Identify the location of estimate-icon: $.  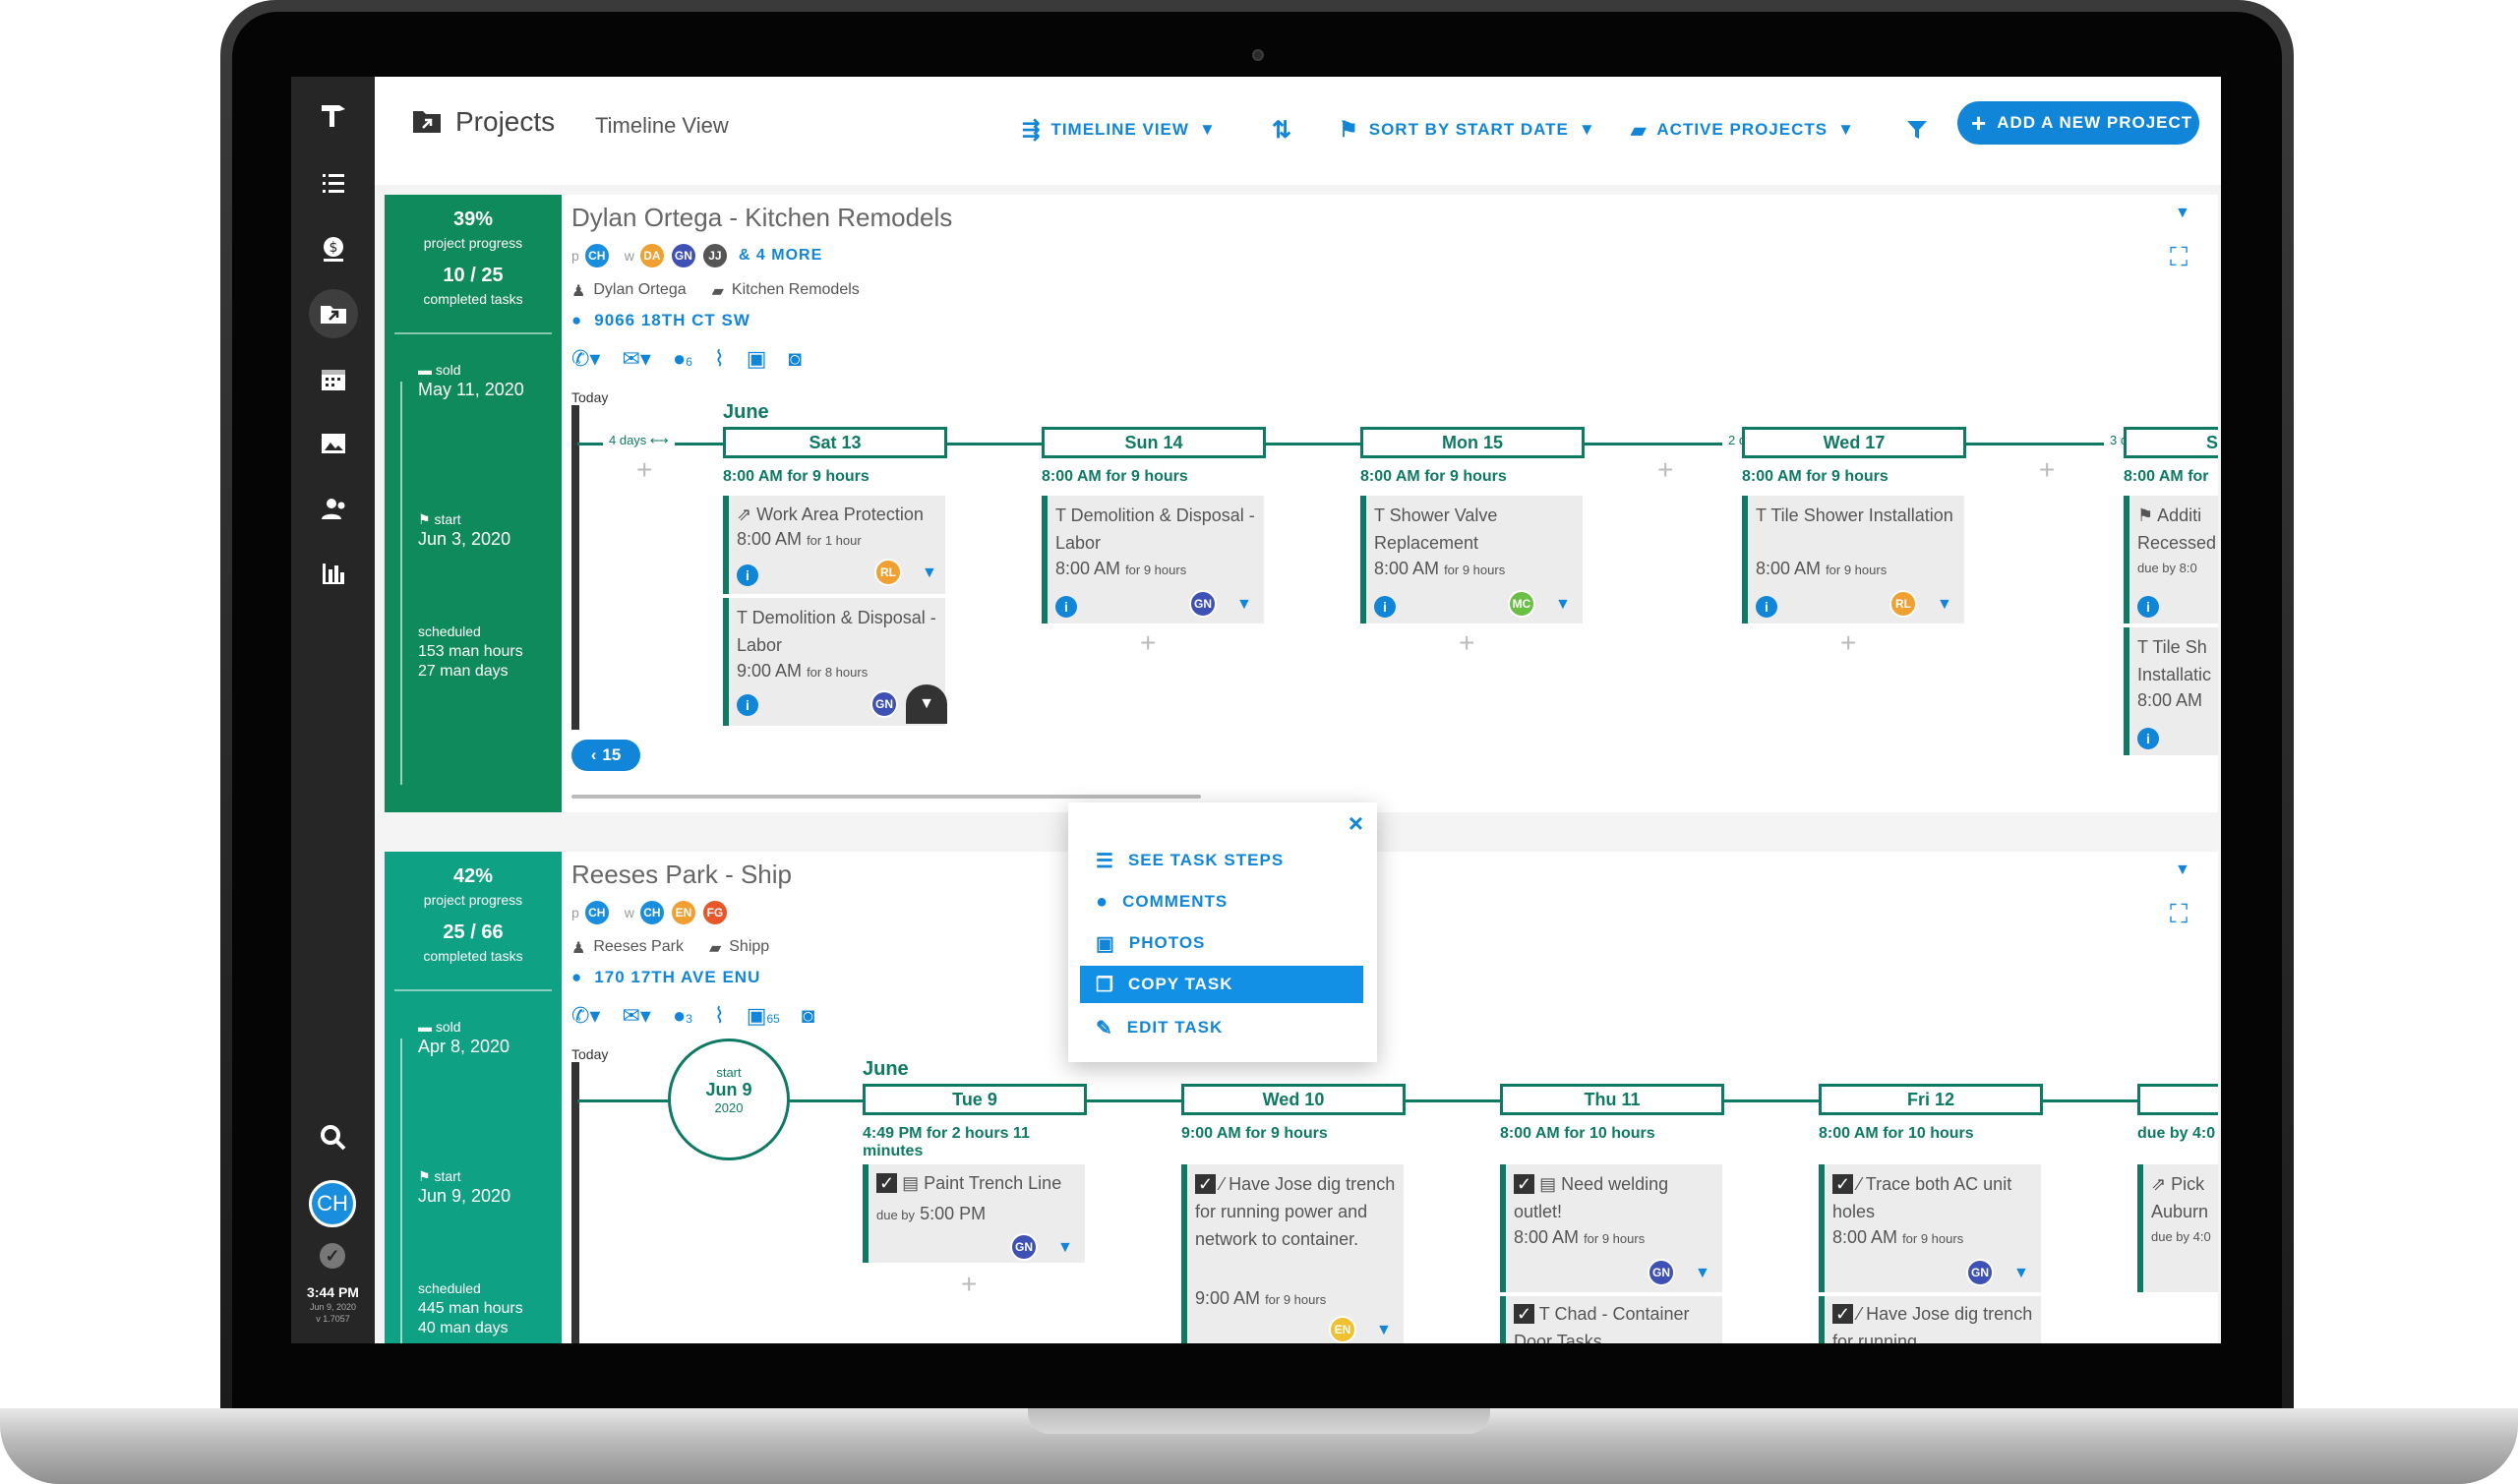
(333, 249).